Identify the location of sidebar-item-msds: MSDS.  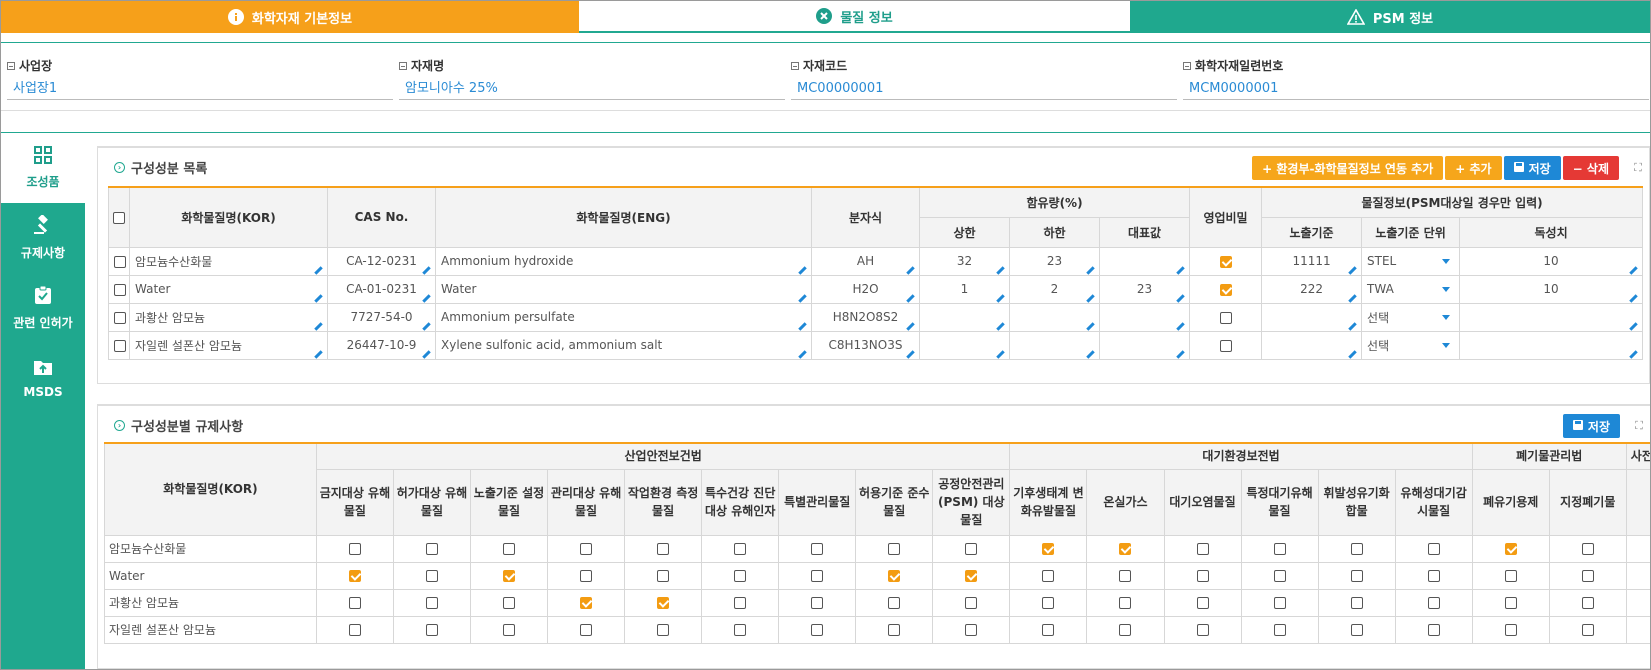
(43, 378).